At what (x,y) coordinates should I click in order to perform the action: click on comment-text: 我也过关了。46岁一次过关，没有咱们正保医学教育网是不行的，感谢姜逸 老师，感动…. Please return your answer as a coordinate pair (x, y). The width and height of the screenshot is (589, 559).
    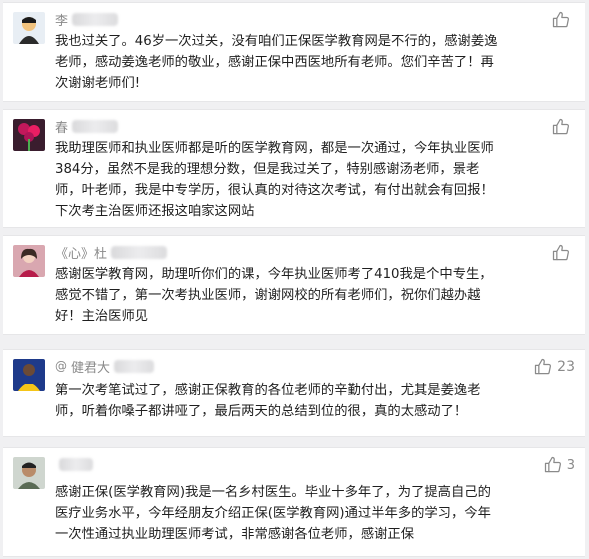
    Looking at the image, I should click on (276, 62).